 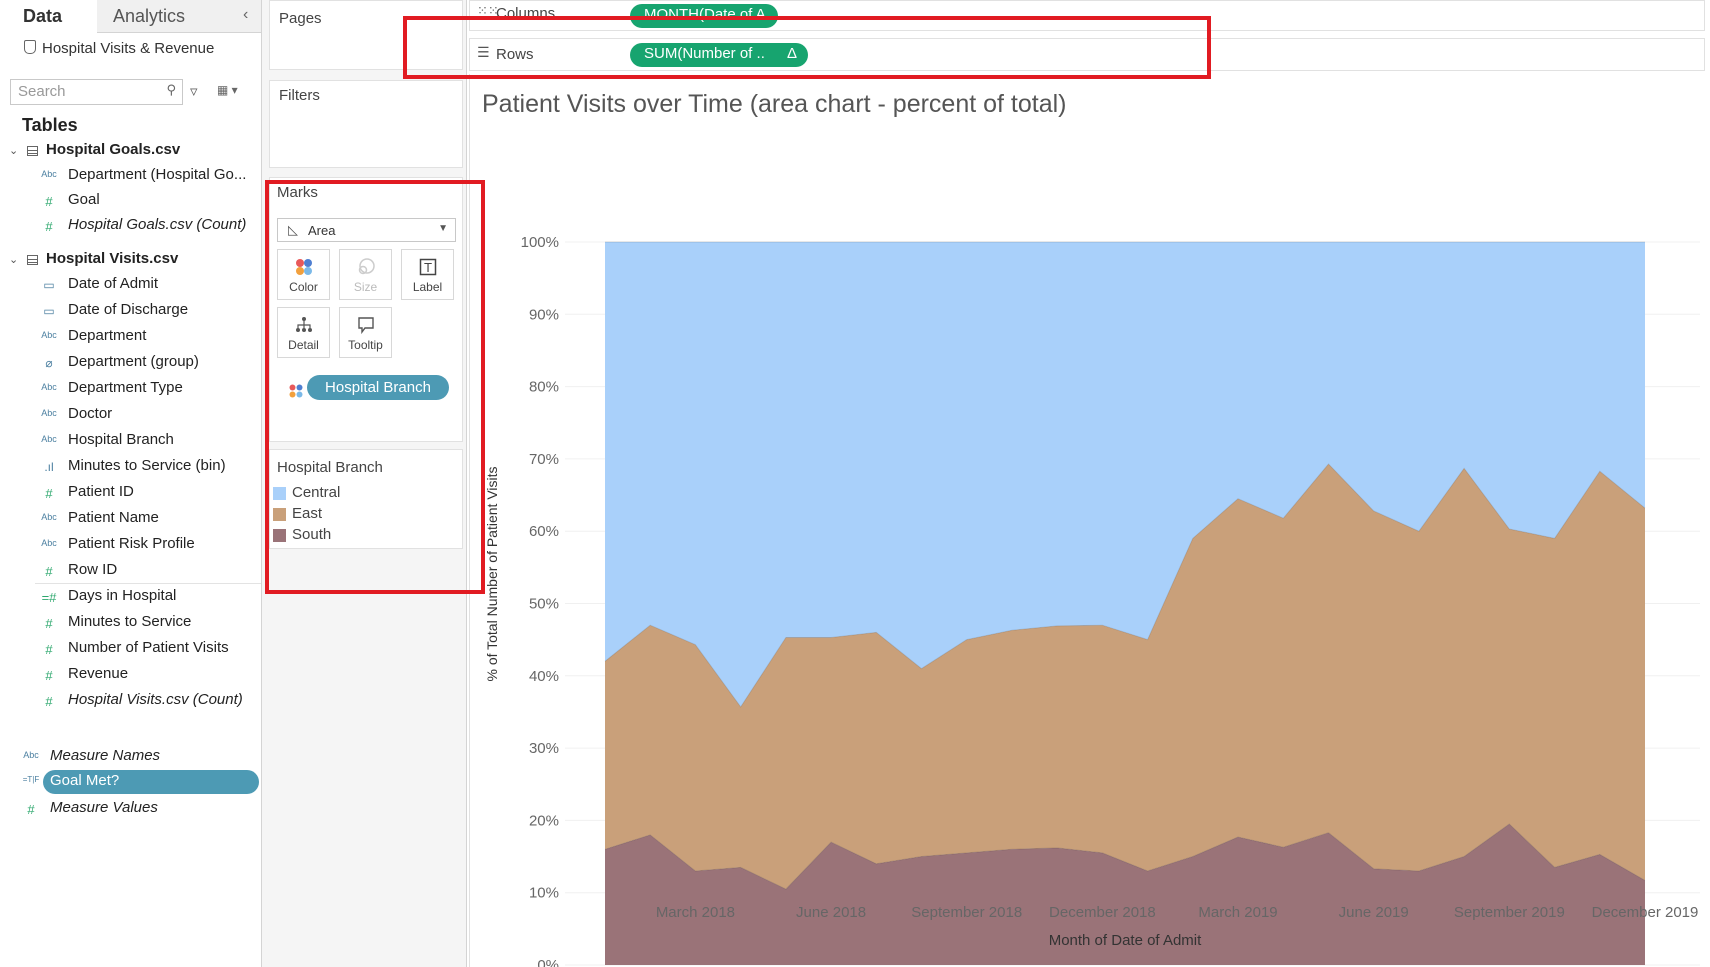 What do you see at coordinates (147, 675) in the screenshot?
I see `field-item: # Revenue` at bounding box center [147, 675].